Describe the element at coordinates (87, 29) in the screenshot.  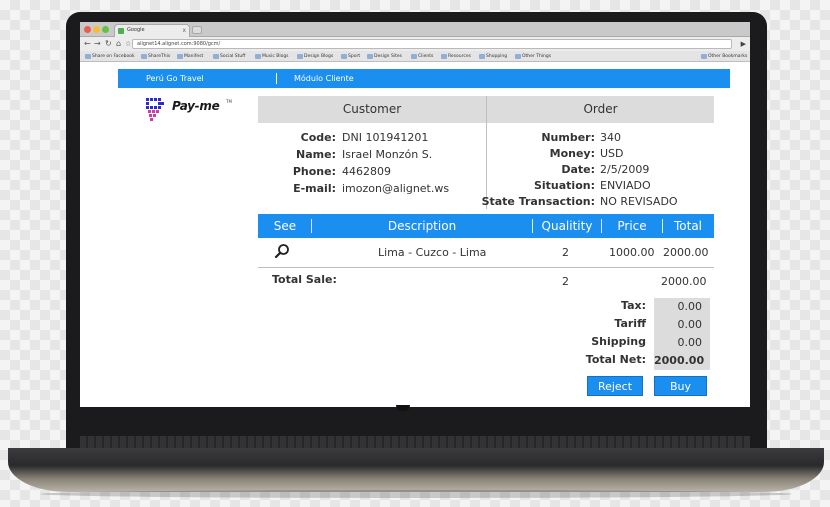
I see `window-close-button` at that location.